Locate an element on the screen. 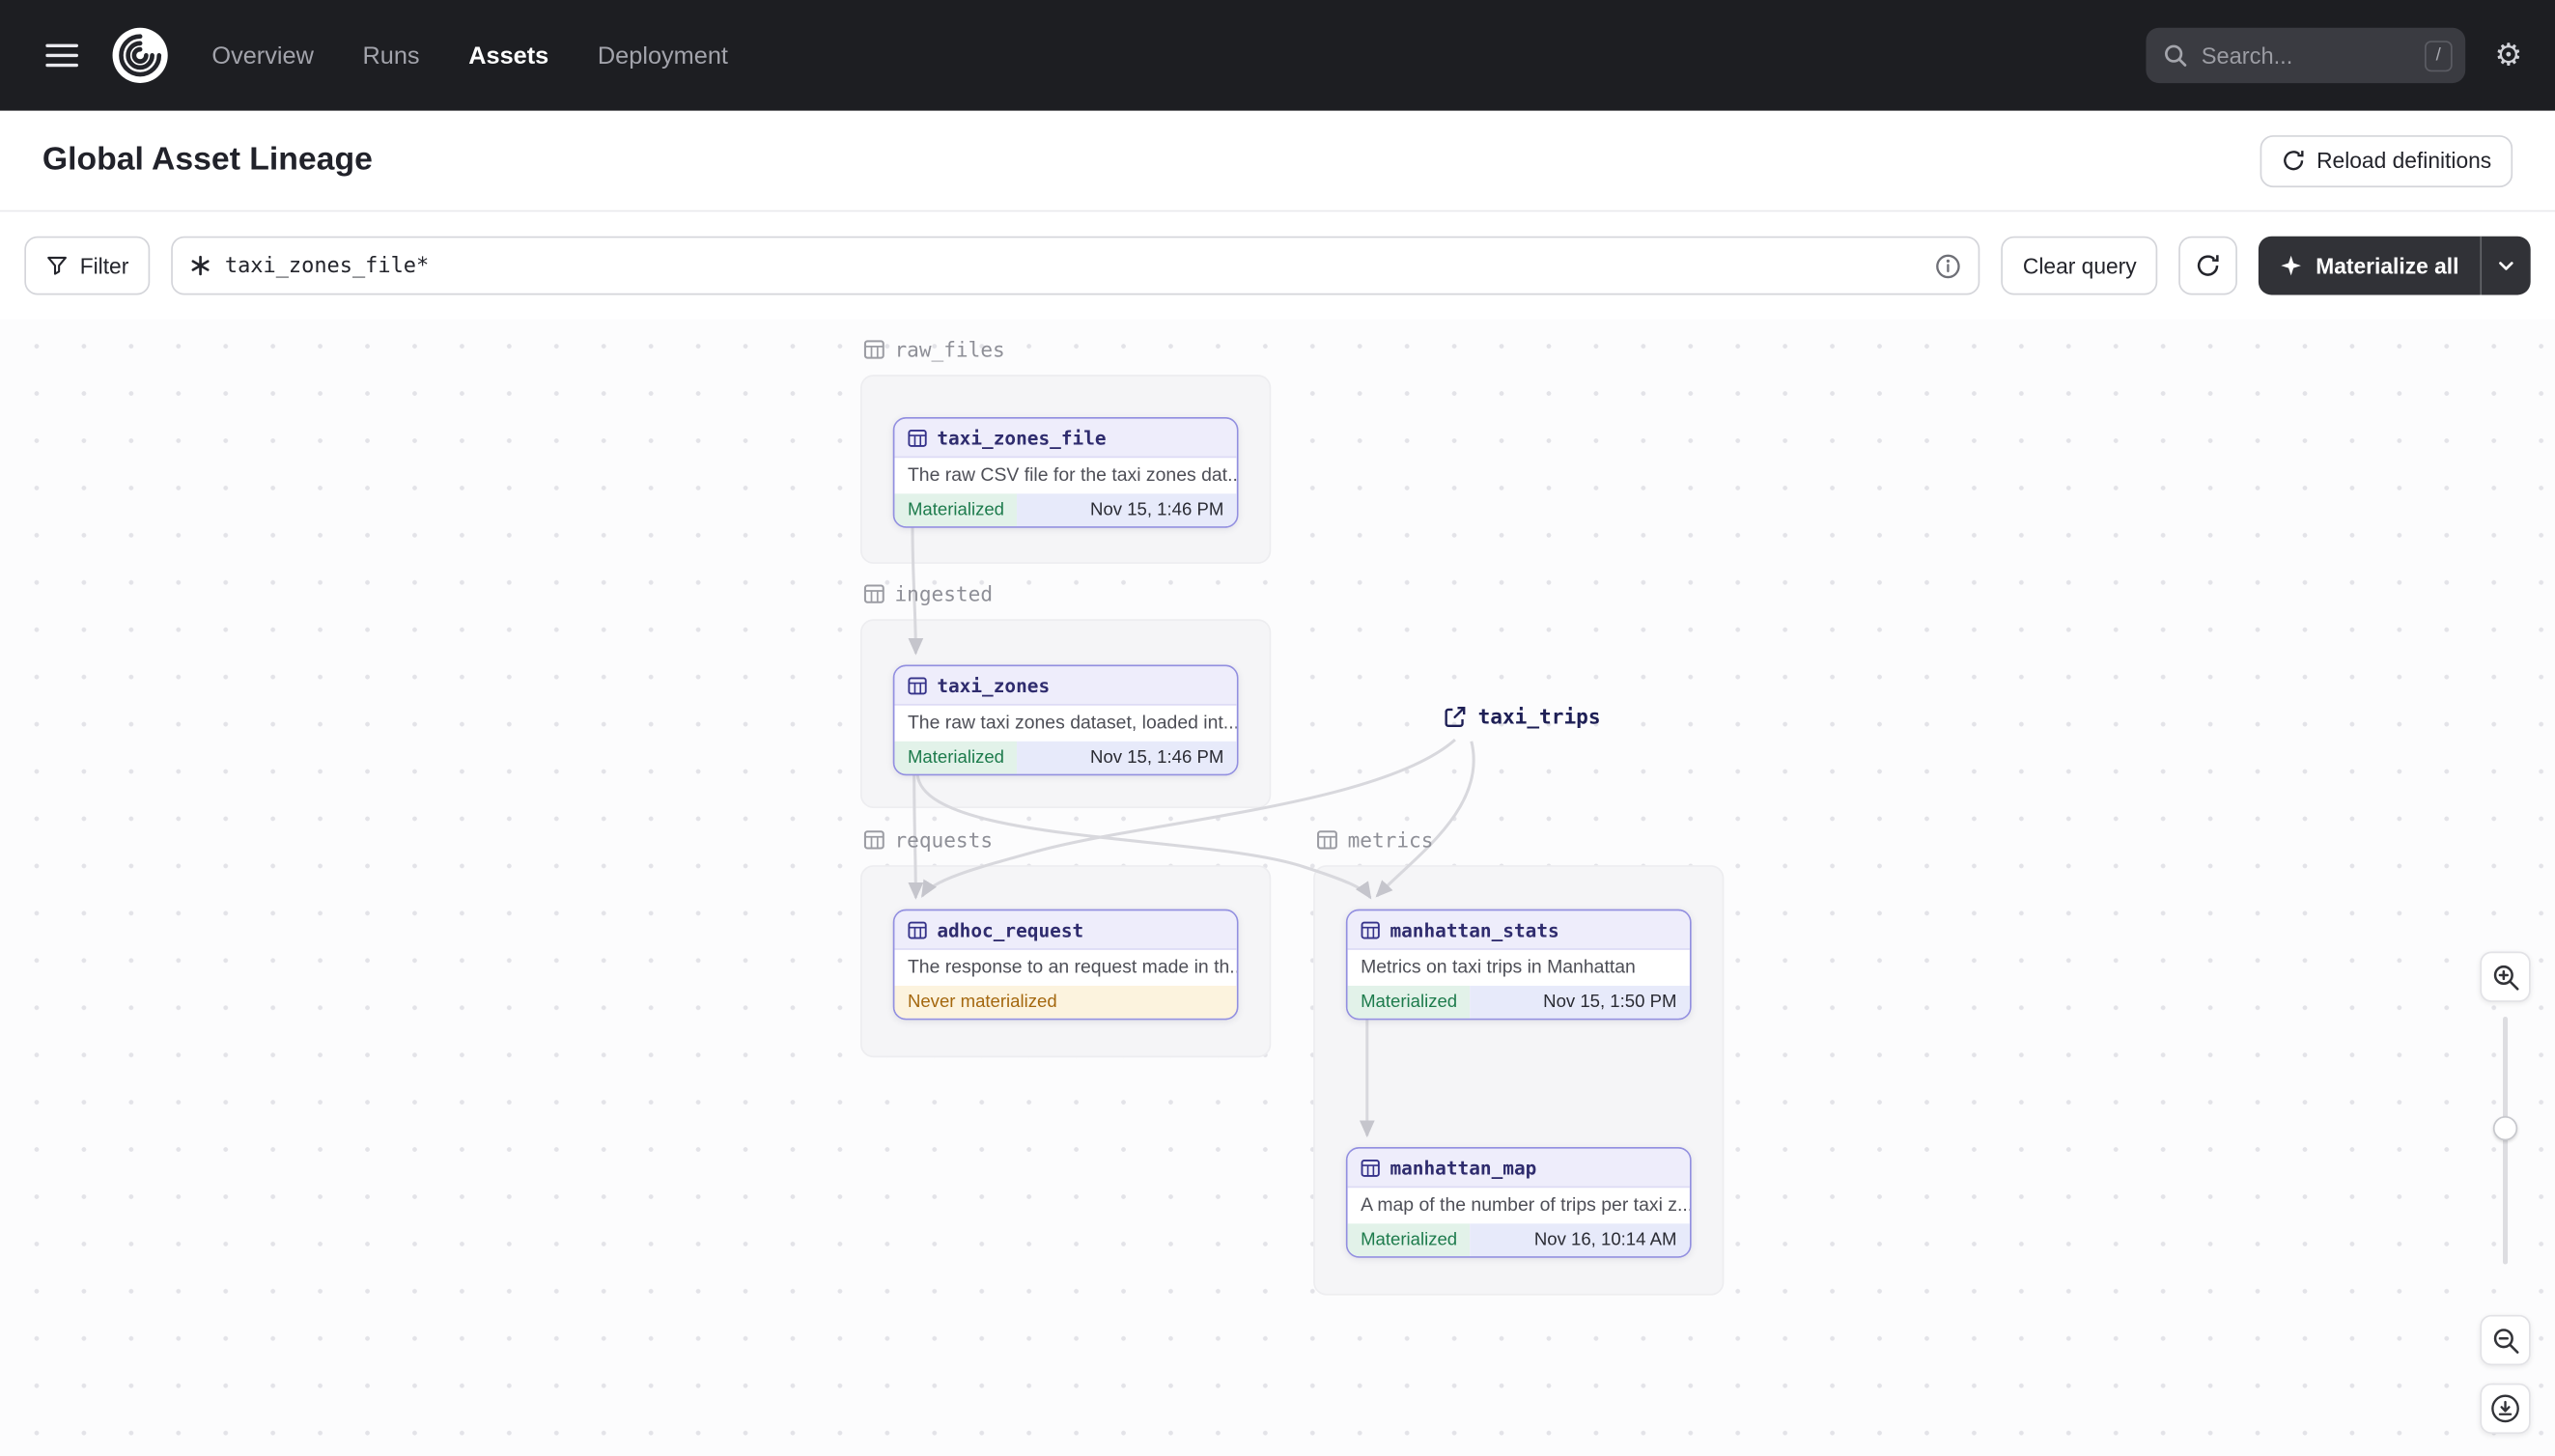 The height and width of the screenshot is (1456, 2555). asset-selection-input is located at coordinates (1073, 266).